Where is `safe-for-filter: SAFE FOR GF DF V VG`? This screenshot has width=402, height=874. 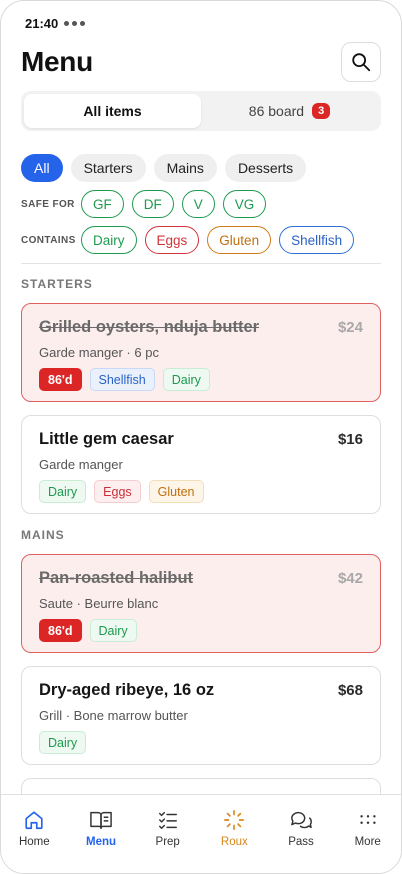
safe-for-filter: SAFE FOR GF DF V VG is located at coordinates (144, 204).